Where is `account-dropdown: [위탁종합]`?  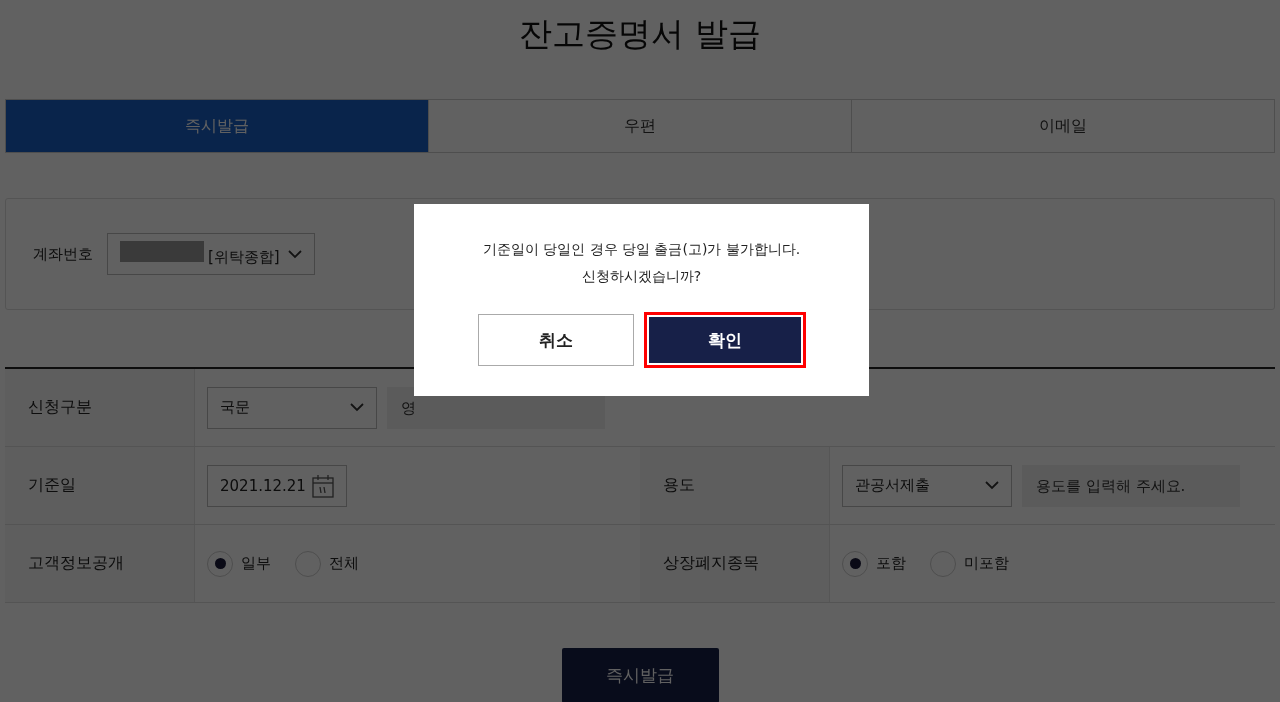 account-dropdown: [위탁종합] is located at coordinates (211, 254).